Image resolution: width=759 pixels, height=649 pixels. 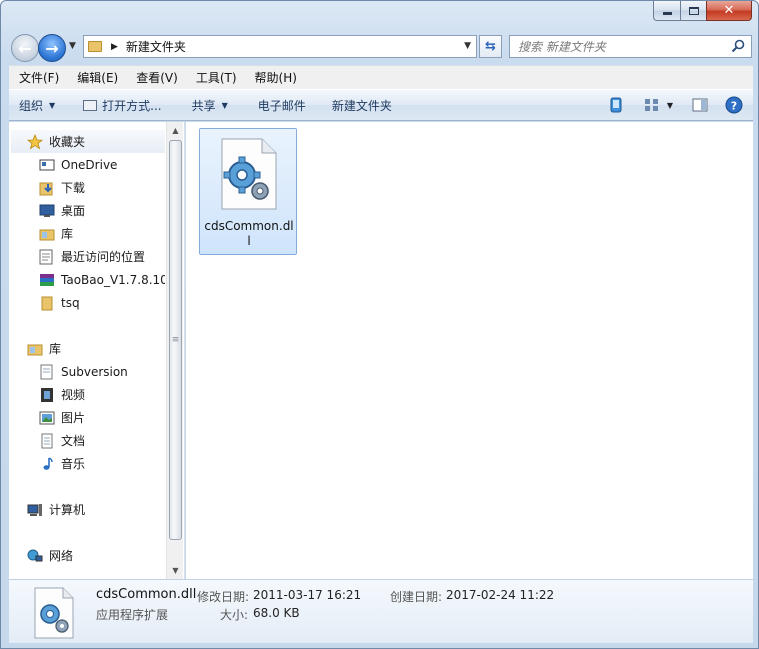 I want to click on back-button: ←, so click(x=25, y=48).